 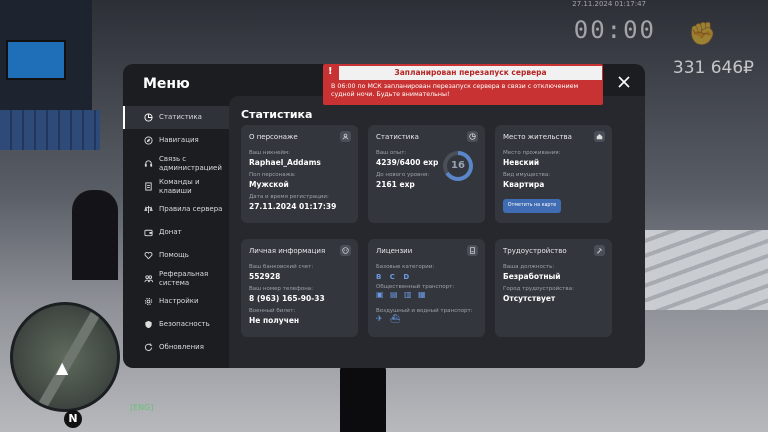 What do you see at coordinates (470, 73) in the screenshot?
I see `notification-title: Запланирован перезапуск сервера` at bounding box center [470, 73].